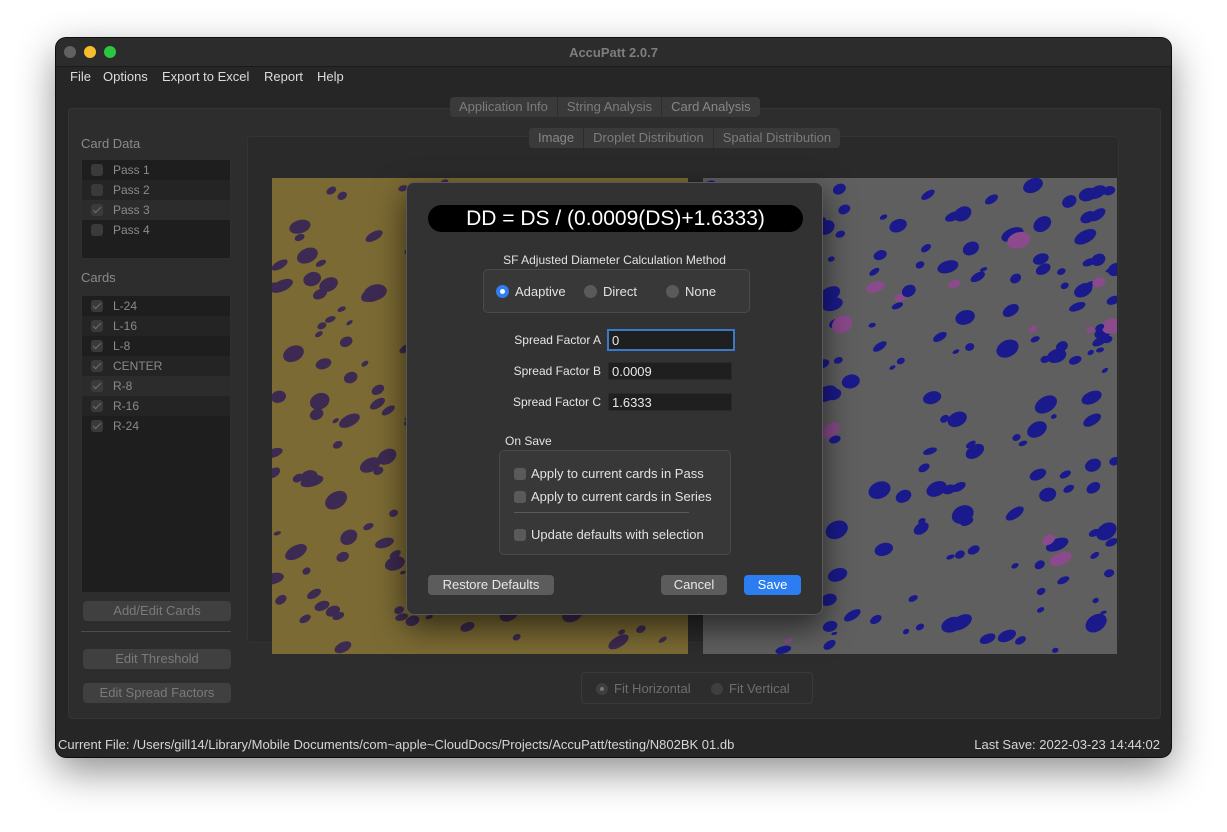  Describe the element at coordinates (609, 473) in the screenshot. I see `apply-pass-option: Apply to current cards in Pass` at that location.